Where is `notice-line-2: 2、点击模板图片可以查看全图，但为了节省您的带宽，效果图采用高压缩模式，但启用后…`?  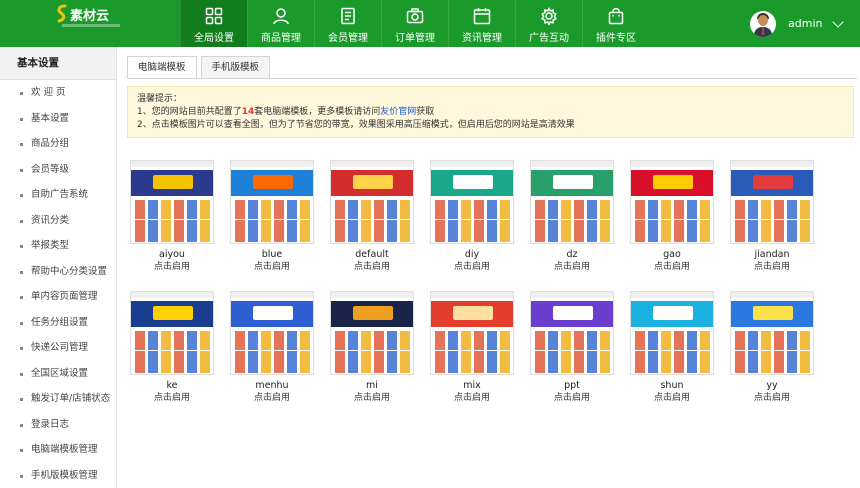
notice-line-2: 2、点击模板图片可以查看全图，但为了节省您的带宽，效果图采用高压缩模式，但启用后… is located at coordinates (356, 125).